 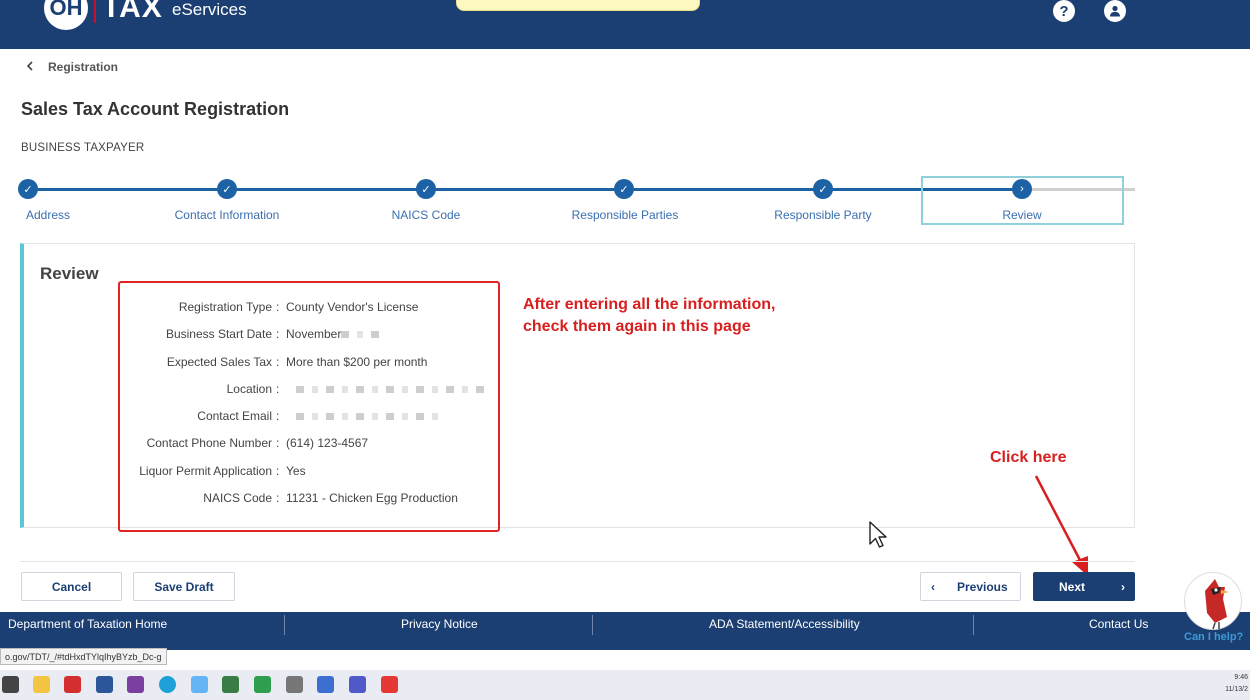 What do you see at coordinates (83, 67) in the screenshot?
I see `breadcrumb-registration: Registration` at bounding box center [83, 67].